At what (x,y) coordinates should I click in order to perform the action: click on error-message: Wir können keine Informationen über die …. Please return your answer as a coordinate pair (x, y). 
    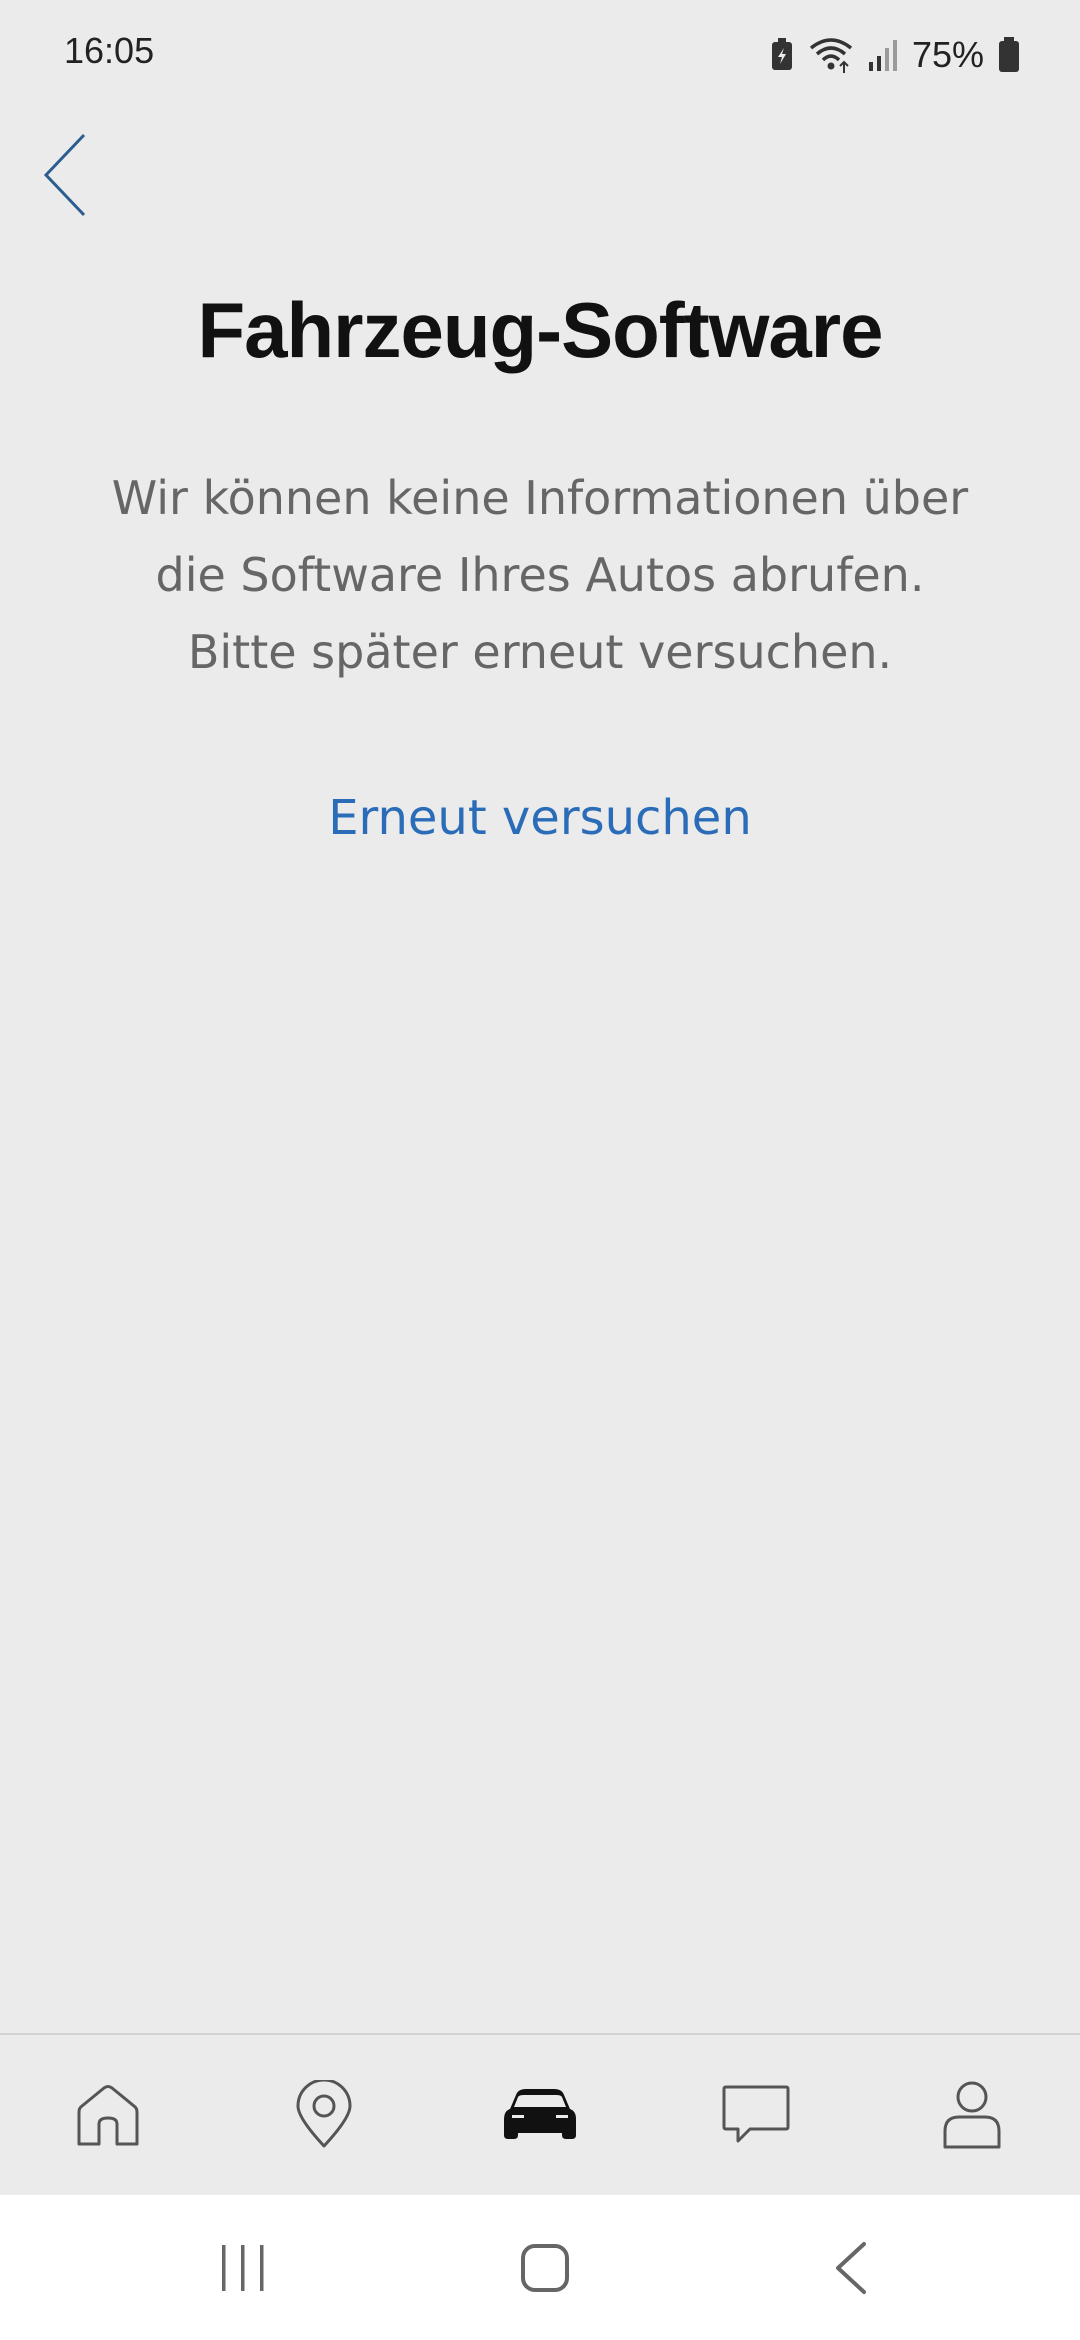
    Looking at the image, I should click on (540, 575).